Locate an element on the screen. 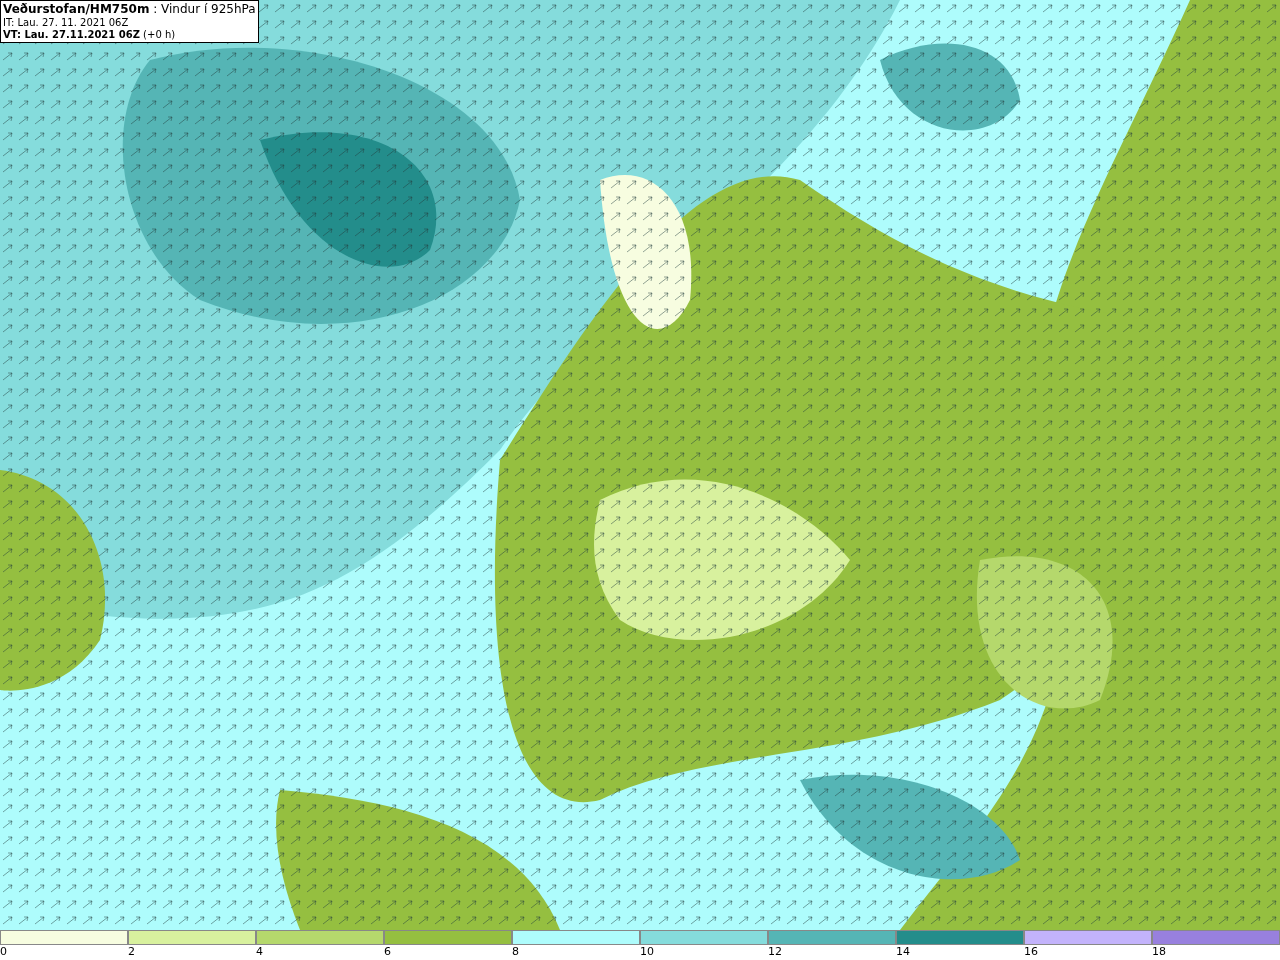  legend-label: 18 is located at coordinates (1159, 951).